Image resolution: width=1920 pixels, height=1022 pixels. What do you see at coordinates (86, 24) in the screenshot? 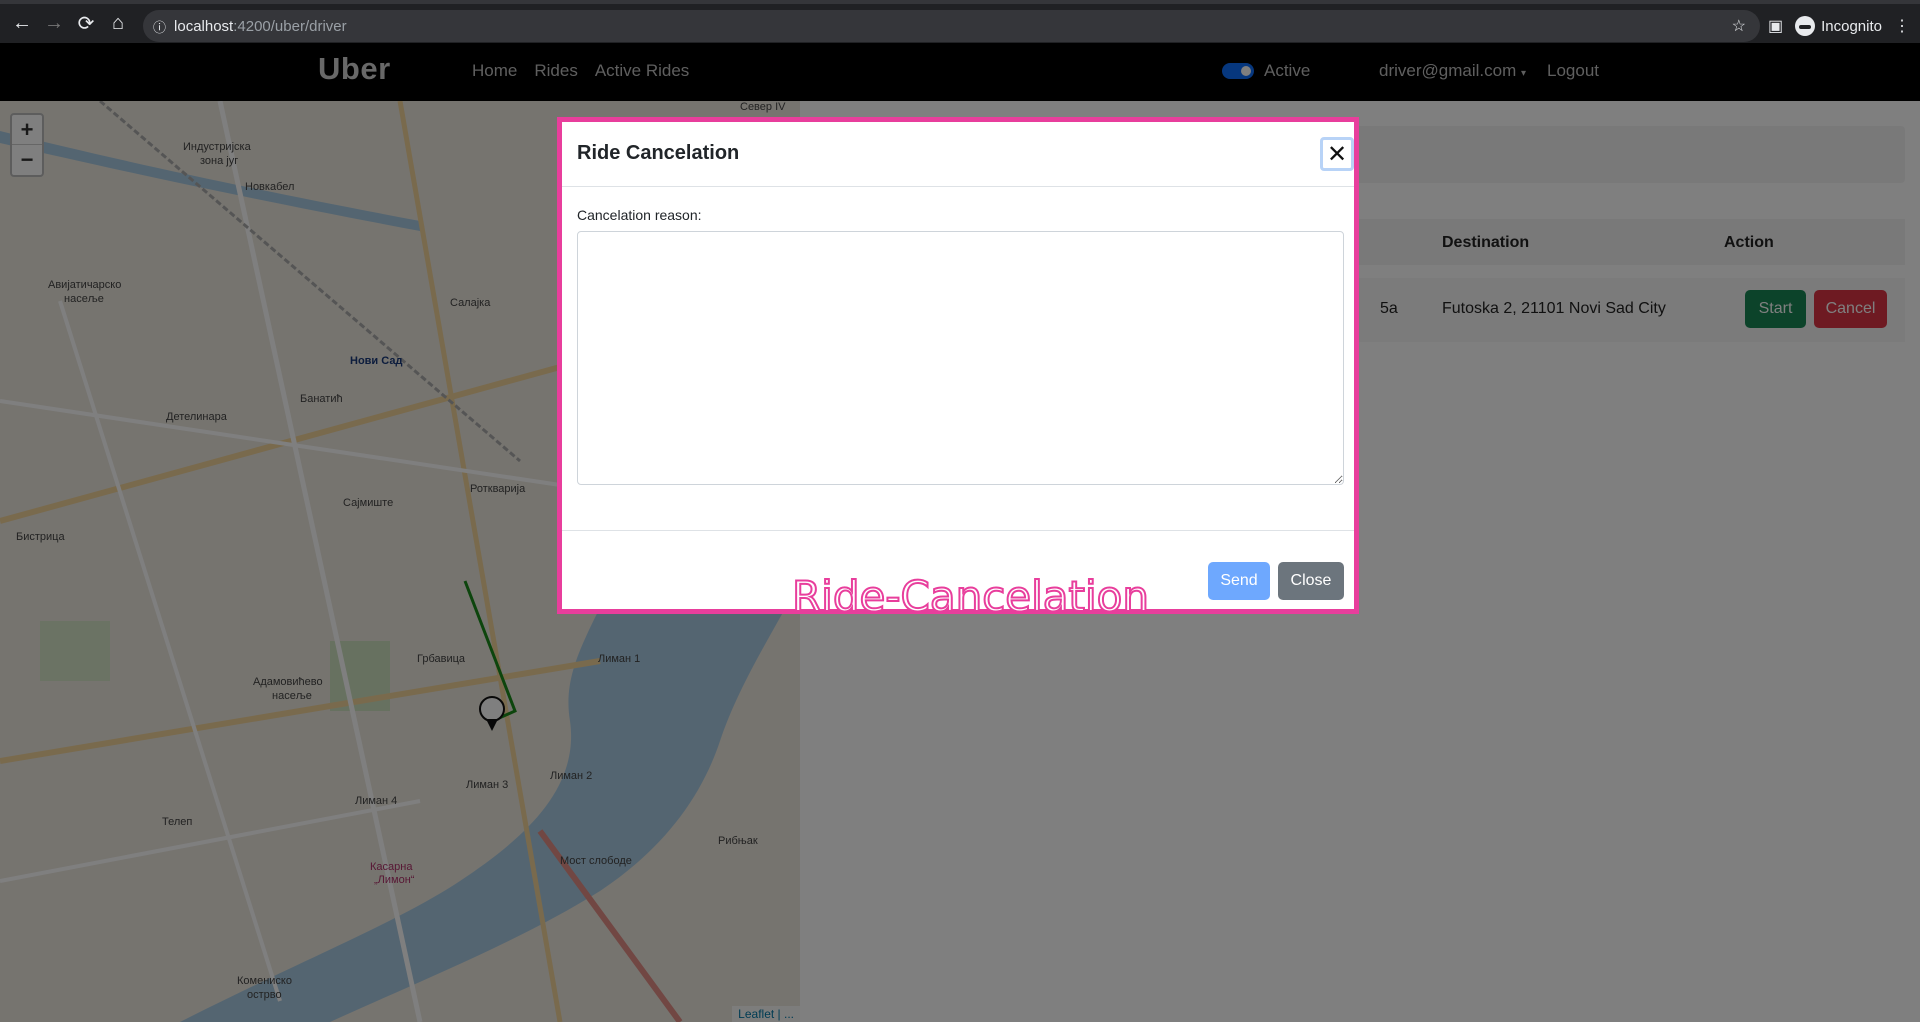
I see `reload-icon: ⟳` at bounding box center [86, 24].